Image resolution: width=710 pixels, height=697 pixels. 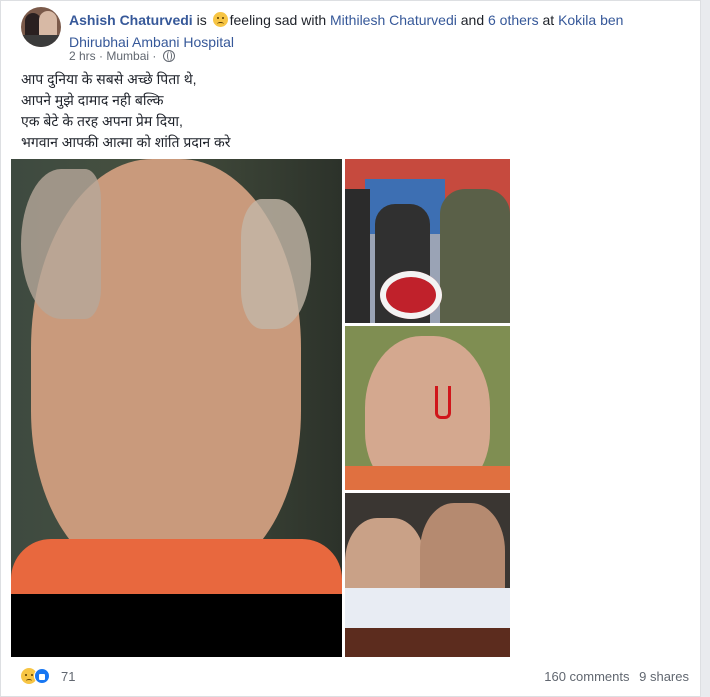 What do you see at coordinates (314, 20) in the screenshot?
I see `with-text: with` at bounding box center [314, 20].